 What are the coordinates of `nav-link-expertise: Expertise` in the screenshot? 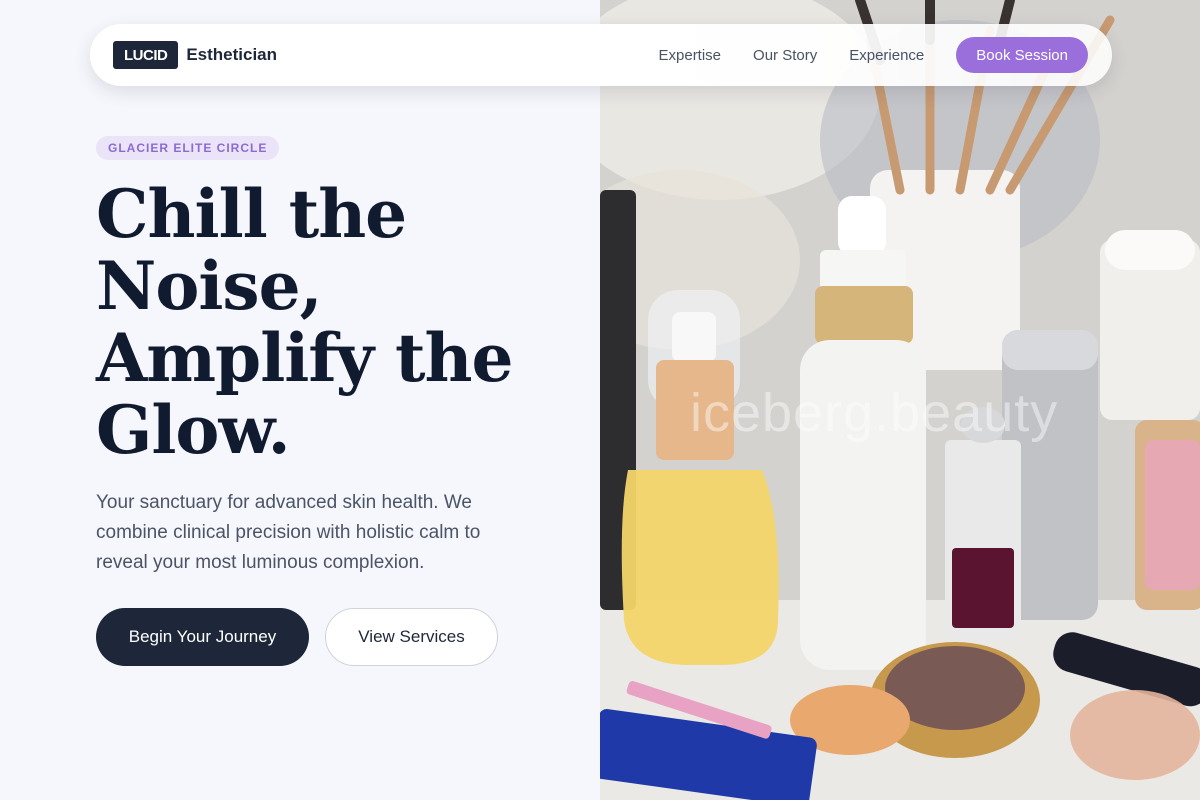 It's located at (690, 55).